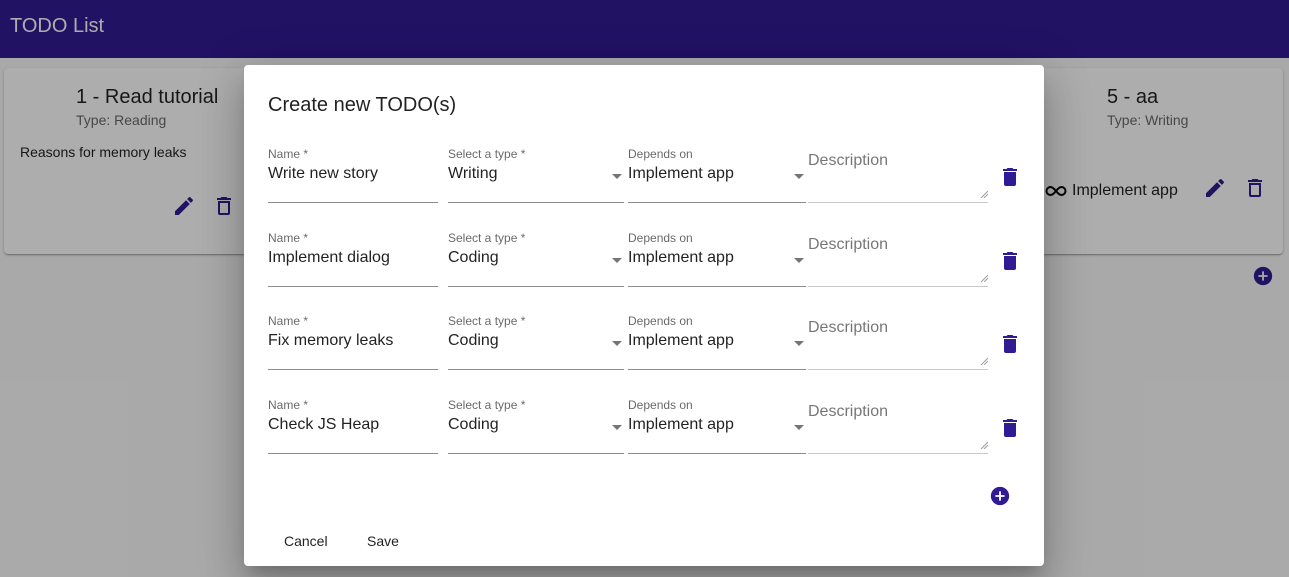 The width and height of the screenshot is (1289, 577). What do you see at coordinates (330, 341) in the screenshot?
I see `name-value: Fix memory leaks` at bounding box center [330, 341].